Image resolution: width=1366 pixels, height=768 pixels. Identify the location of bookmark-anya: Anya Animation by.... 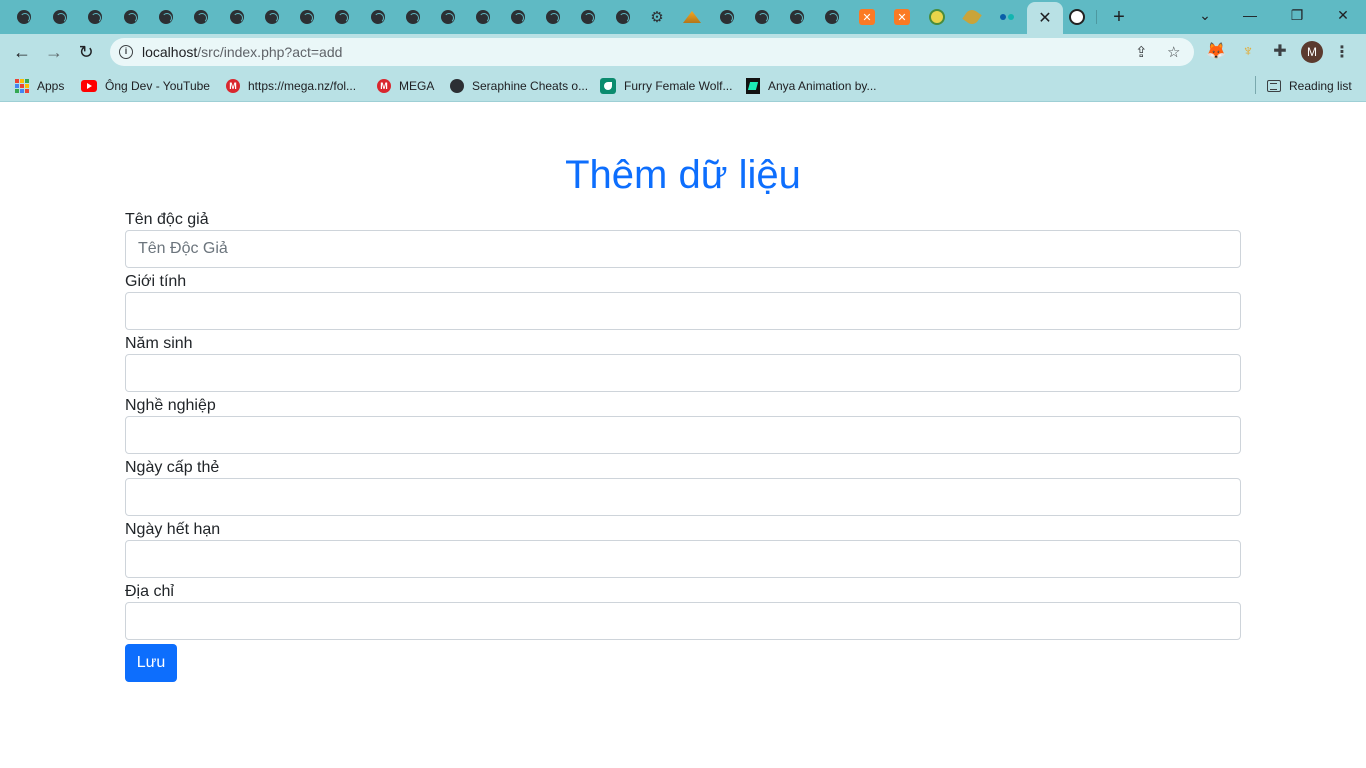
(811, 86).